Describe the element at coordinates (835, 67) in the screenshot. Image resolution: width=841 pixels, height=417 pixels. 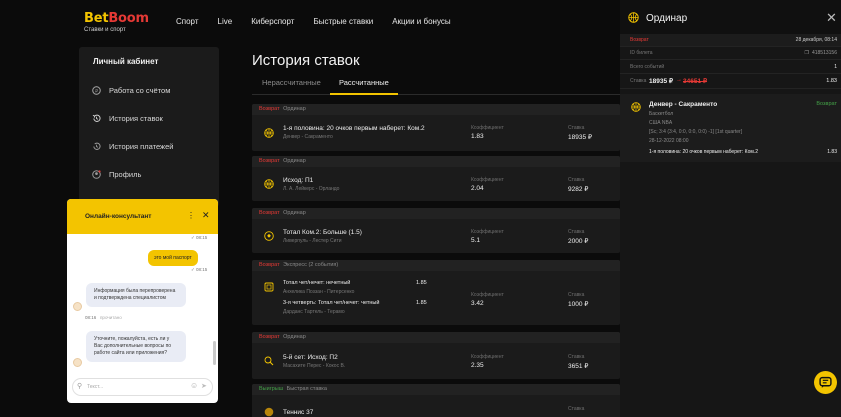
I see `coupon-events-value: 1` at that location.